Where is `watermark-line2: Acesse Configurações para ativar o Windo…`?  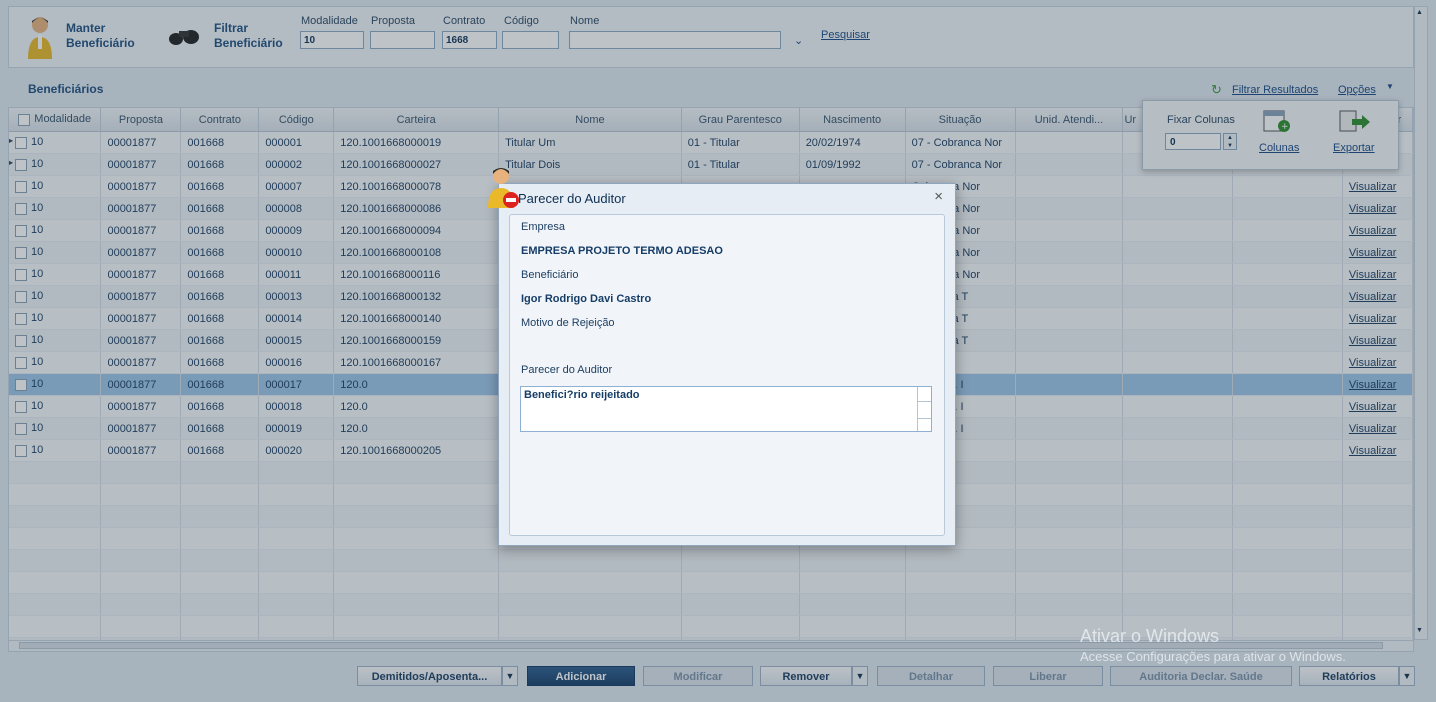 watermark-line2: Acesse Configurações para ativar o Windo… is located at coordinates (1213, 656).